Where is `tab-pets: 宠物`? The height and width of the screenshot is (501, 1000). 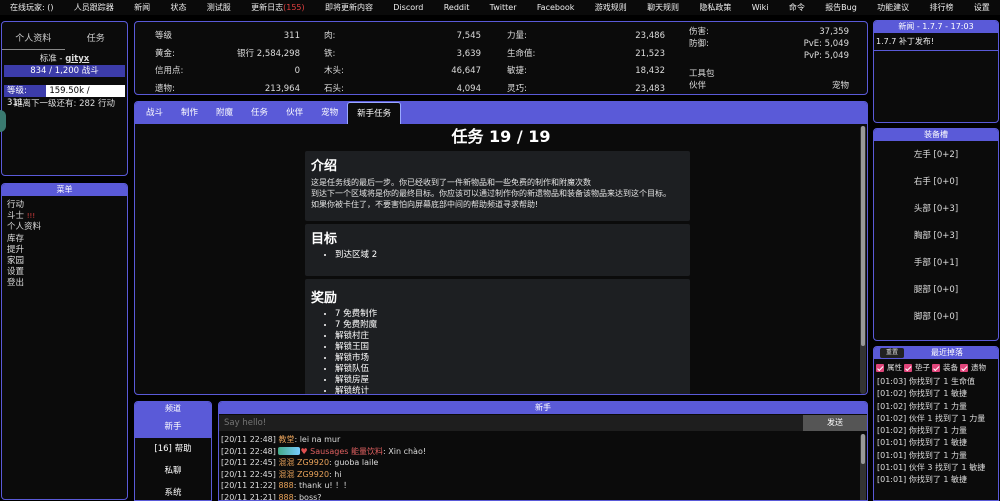 tab-pets: 宠物 is located at coordinates (329, 113).